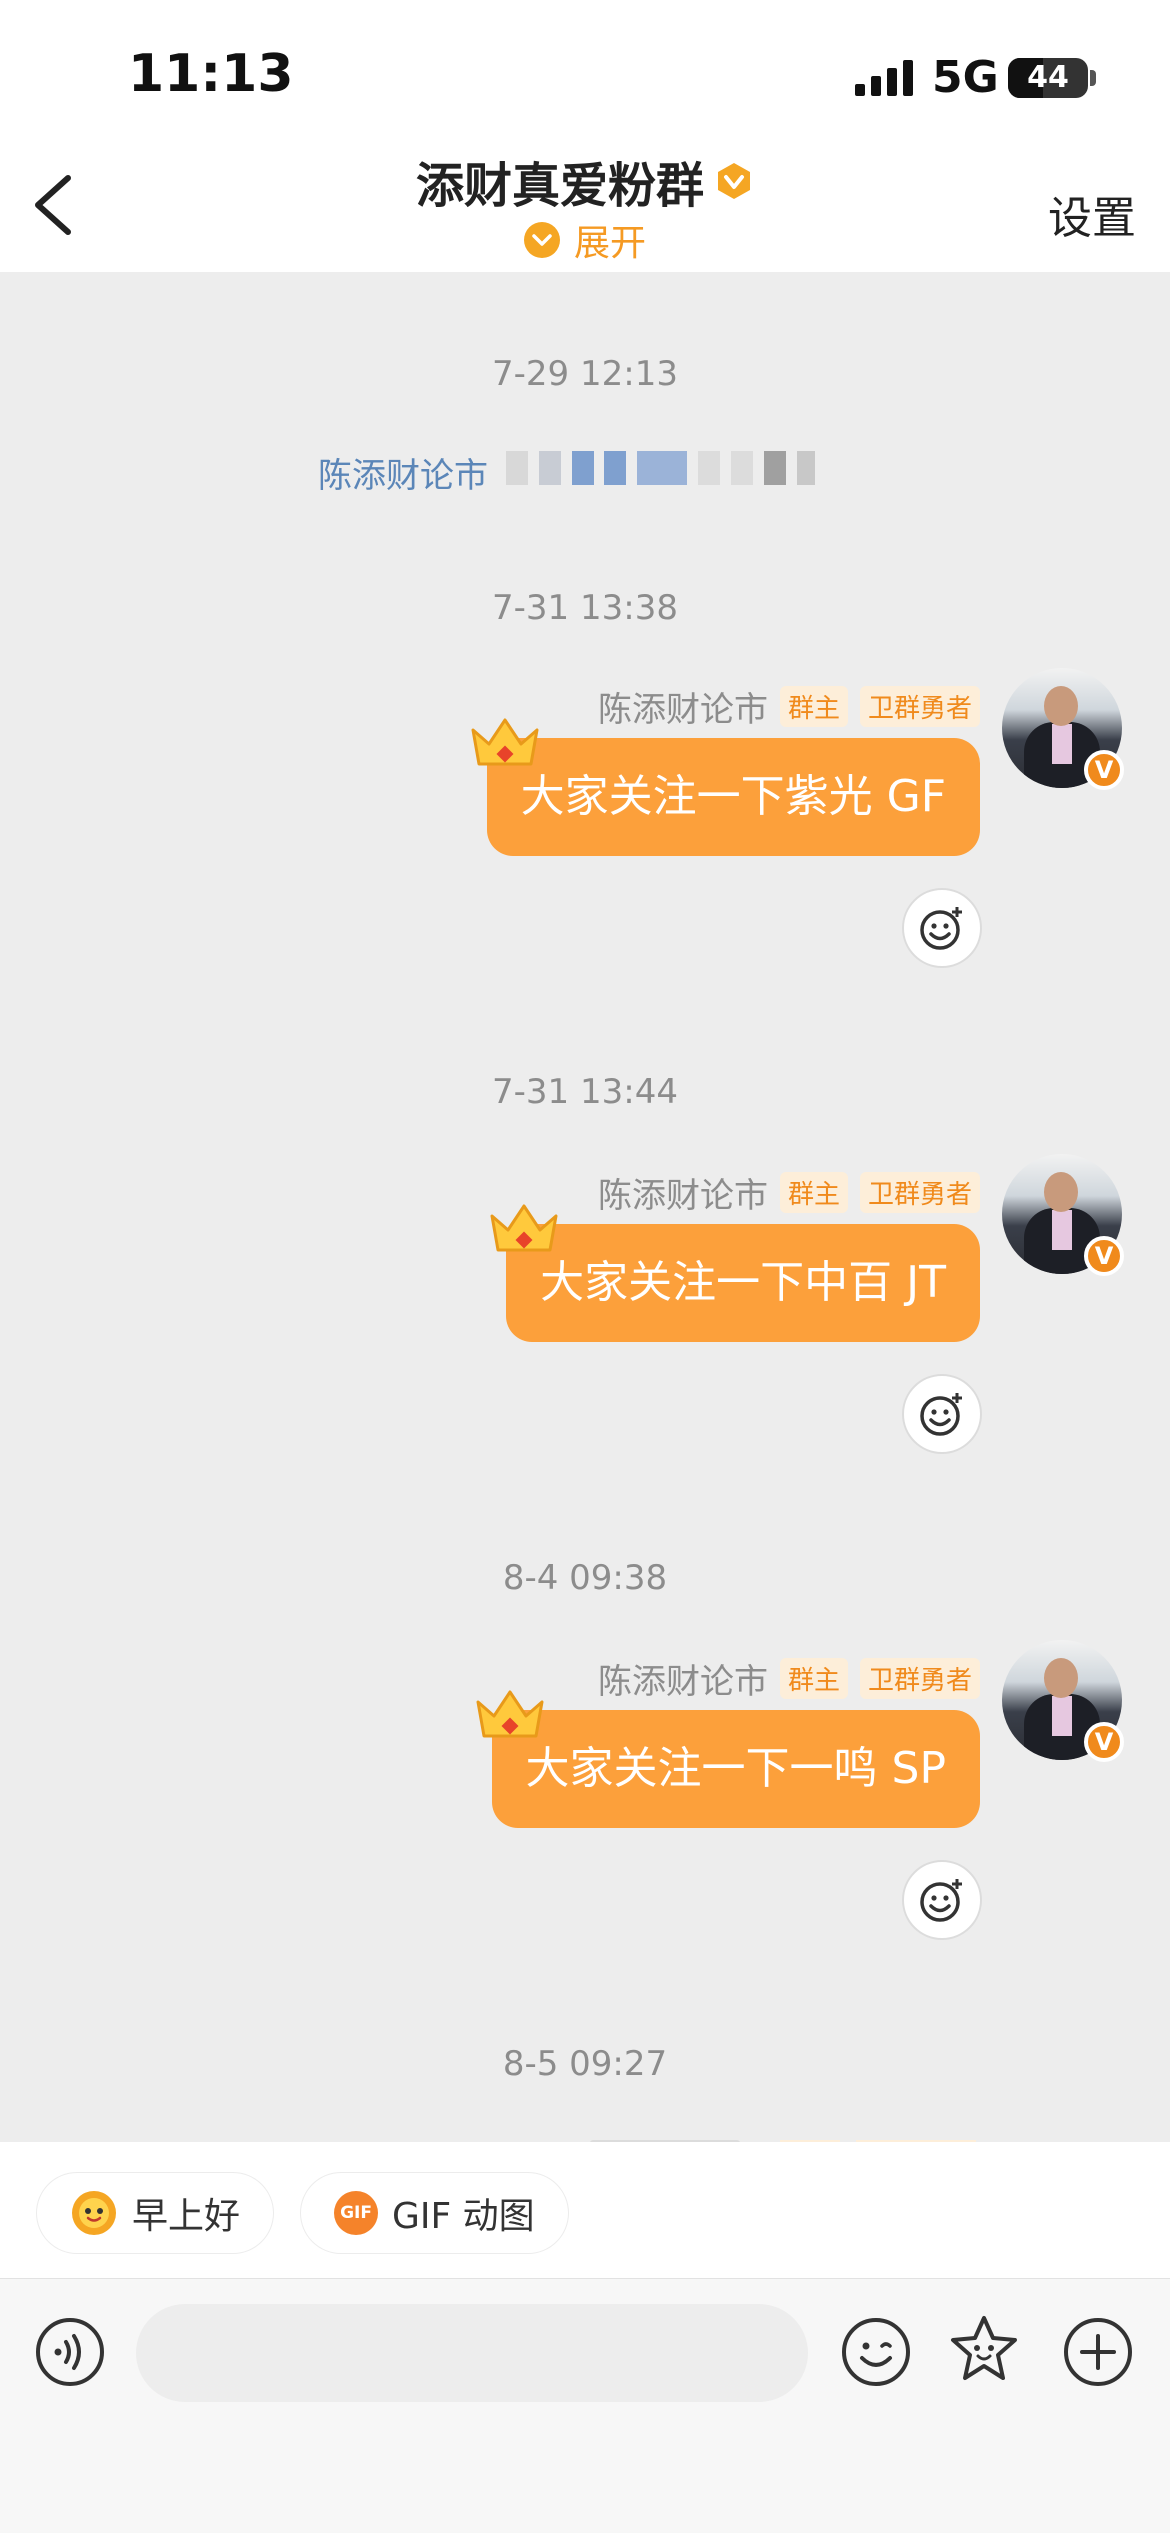 This screenshot has height=2533, width=1170. I want to click on message-text: 大家关注一下中百 JT, so click(743, 1282).